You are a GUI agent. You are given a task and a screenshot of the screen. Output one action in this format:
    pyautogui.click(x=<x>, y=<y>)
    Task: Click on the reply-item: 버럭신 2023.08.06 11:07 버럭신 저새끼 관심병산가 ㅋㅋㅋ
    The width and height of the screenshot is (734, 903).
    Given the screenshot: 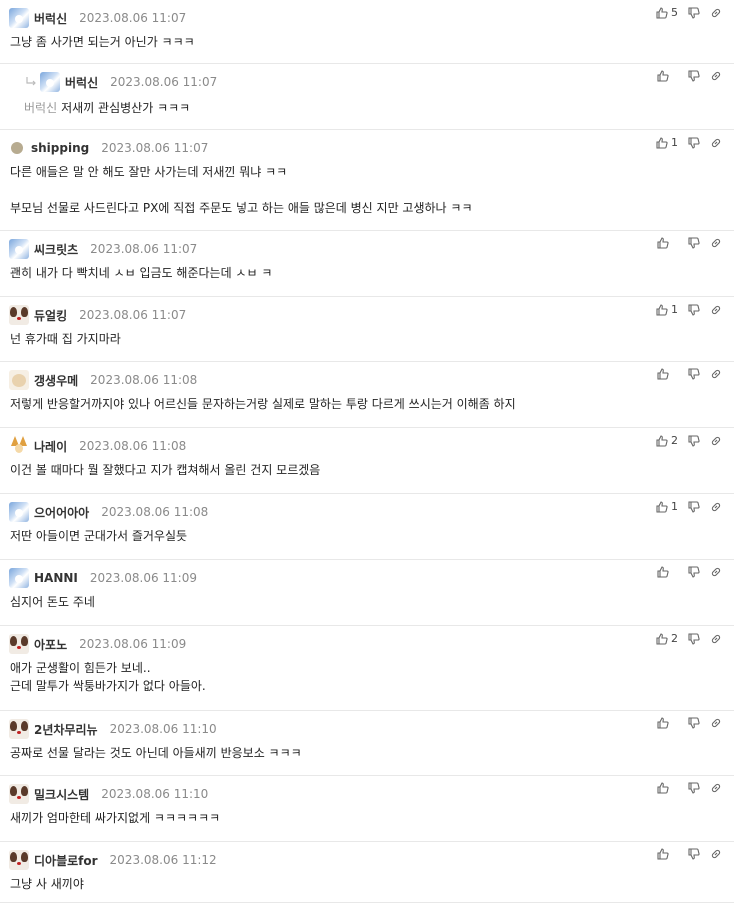 What is the action you would take?
    pyautogui.click(x=367, y=97)
    